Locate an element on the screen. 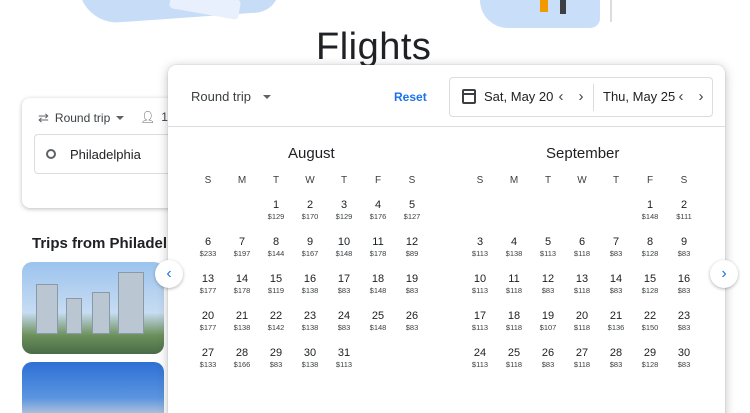 The image size is (750, 413). next-month-button: › is located at coordinates (724, 274).